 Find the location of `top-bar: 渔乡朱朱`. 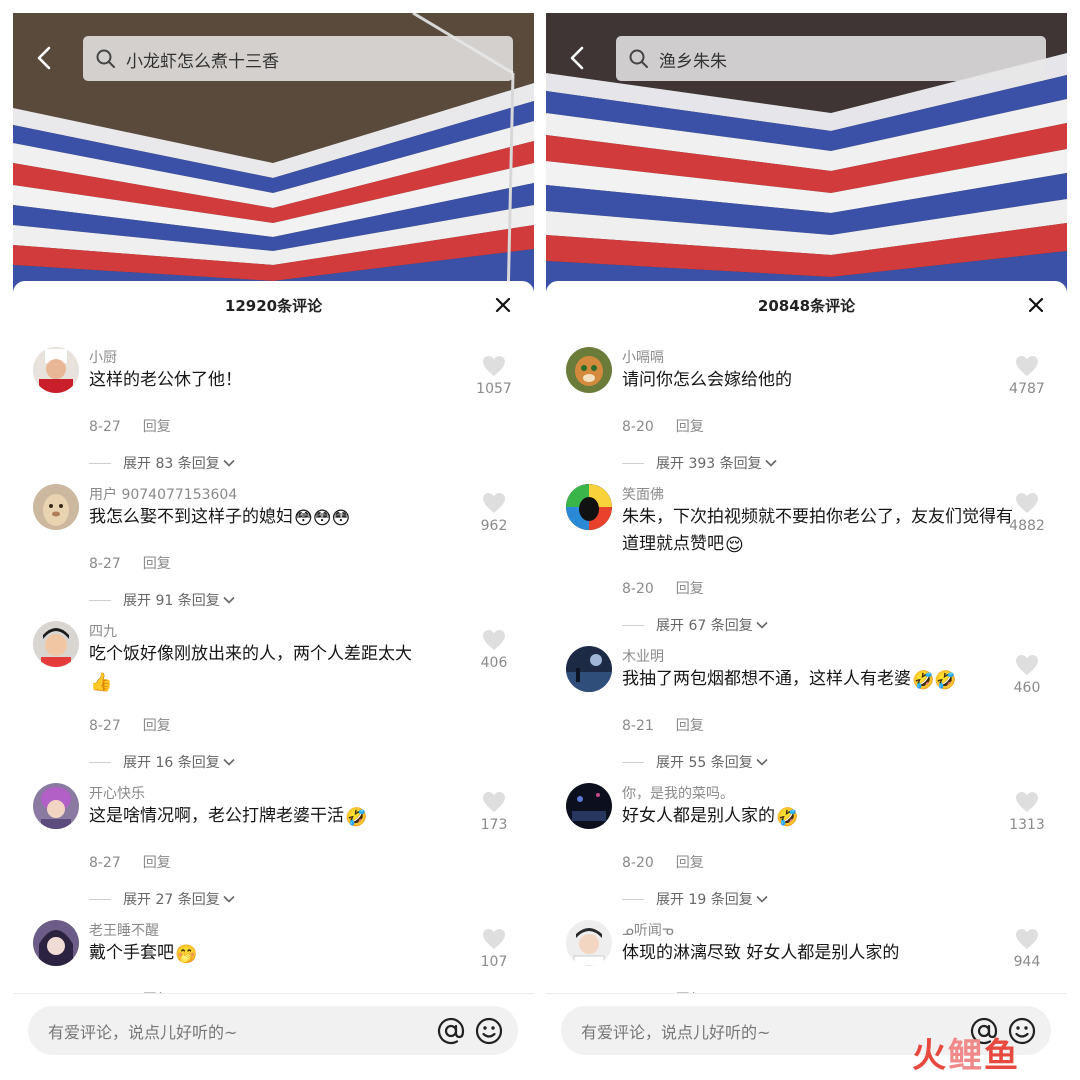

top-bar: 渔乡朱朱 is located at coordinates (806, 58).